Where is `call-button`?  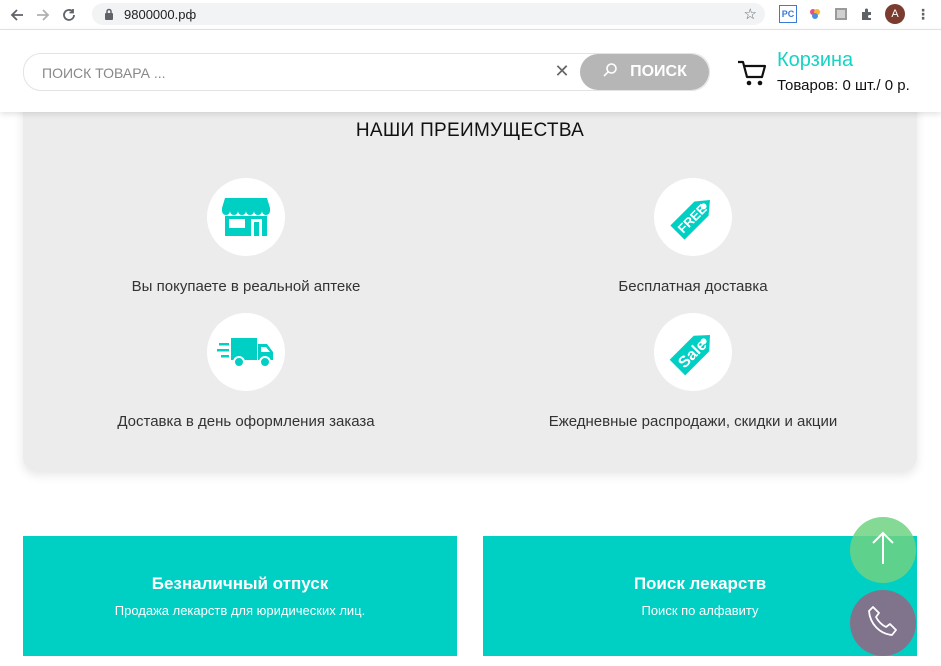
call-button is located at coordinates (883, 623).